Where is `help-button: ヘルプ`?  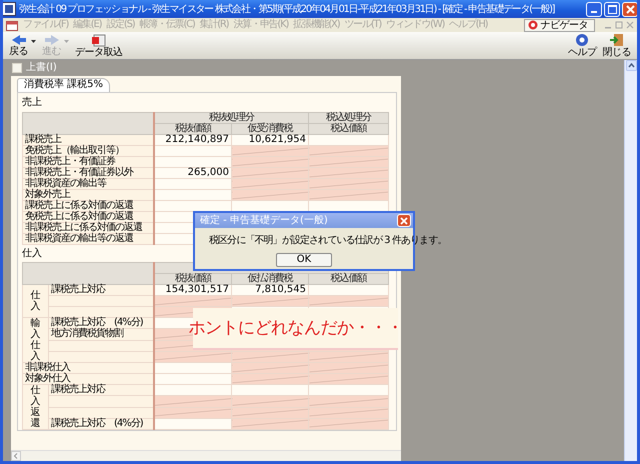
help-button: ヘルプ is located at coordinates (582, 45).